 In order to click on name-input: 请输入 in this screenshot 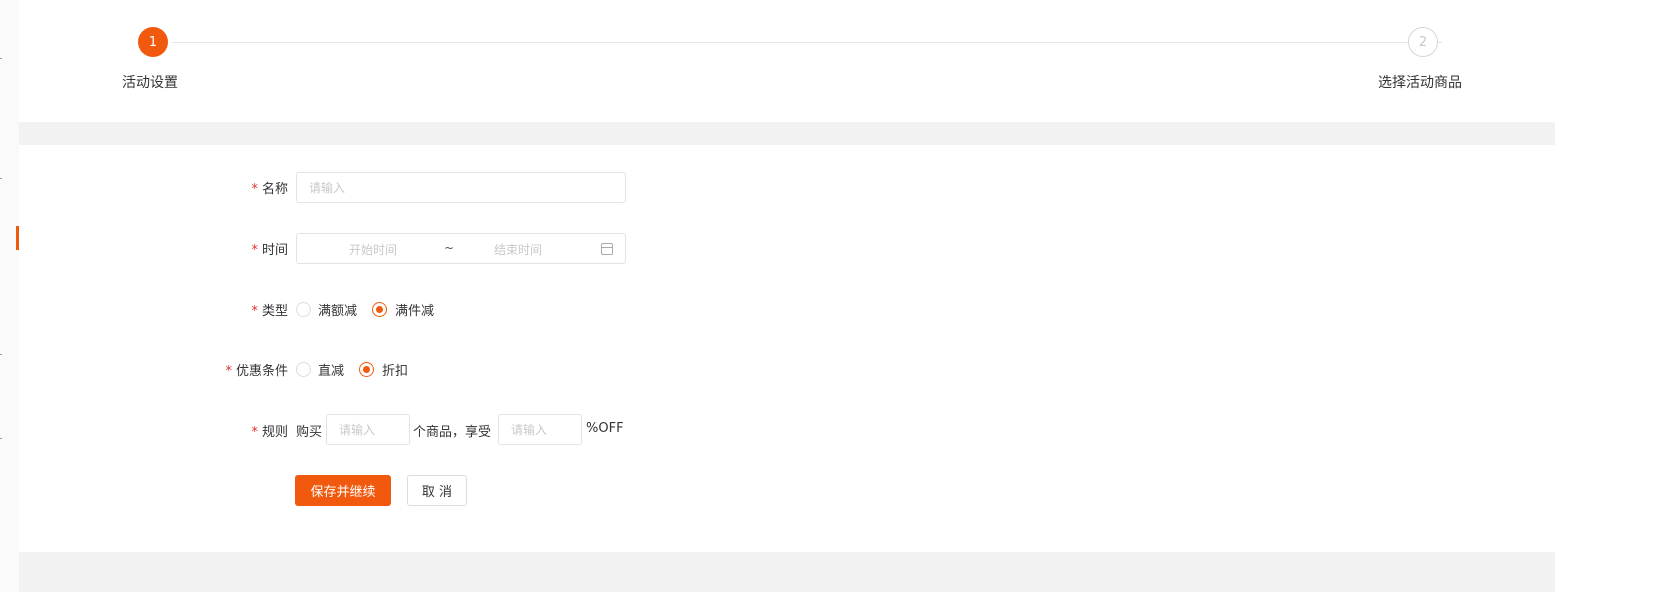, I will do `click(461, 187)`.